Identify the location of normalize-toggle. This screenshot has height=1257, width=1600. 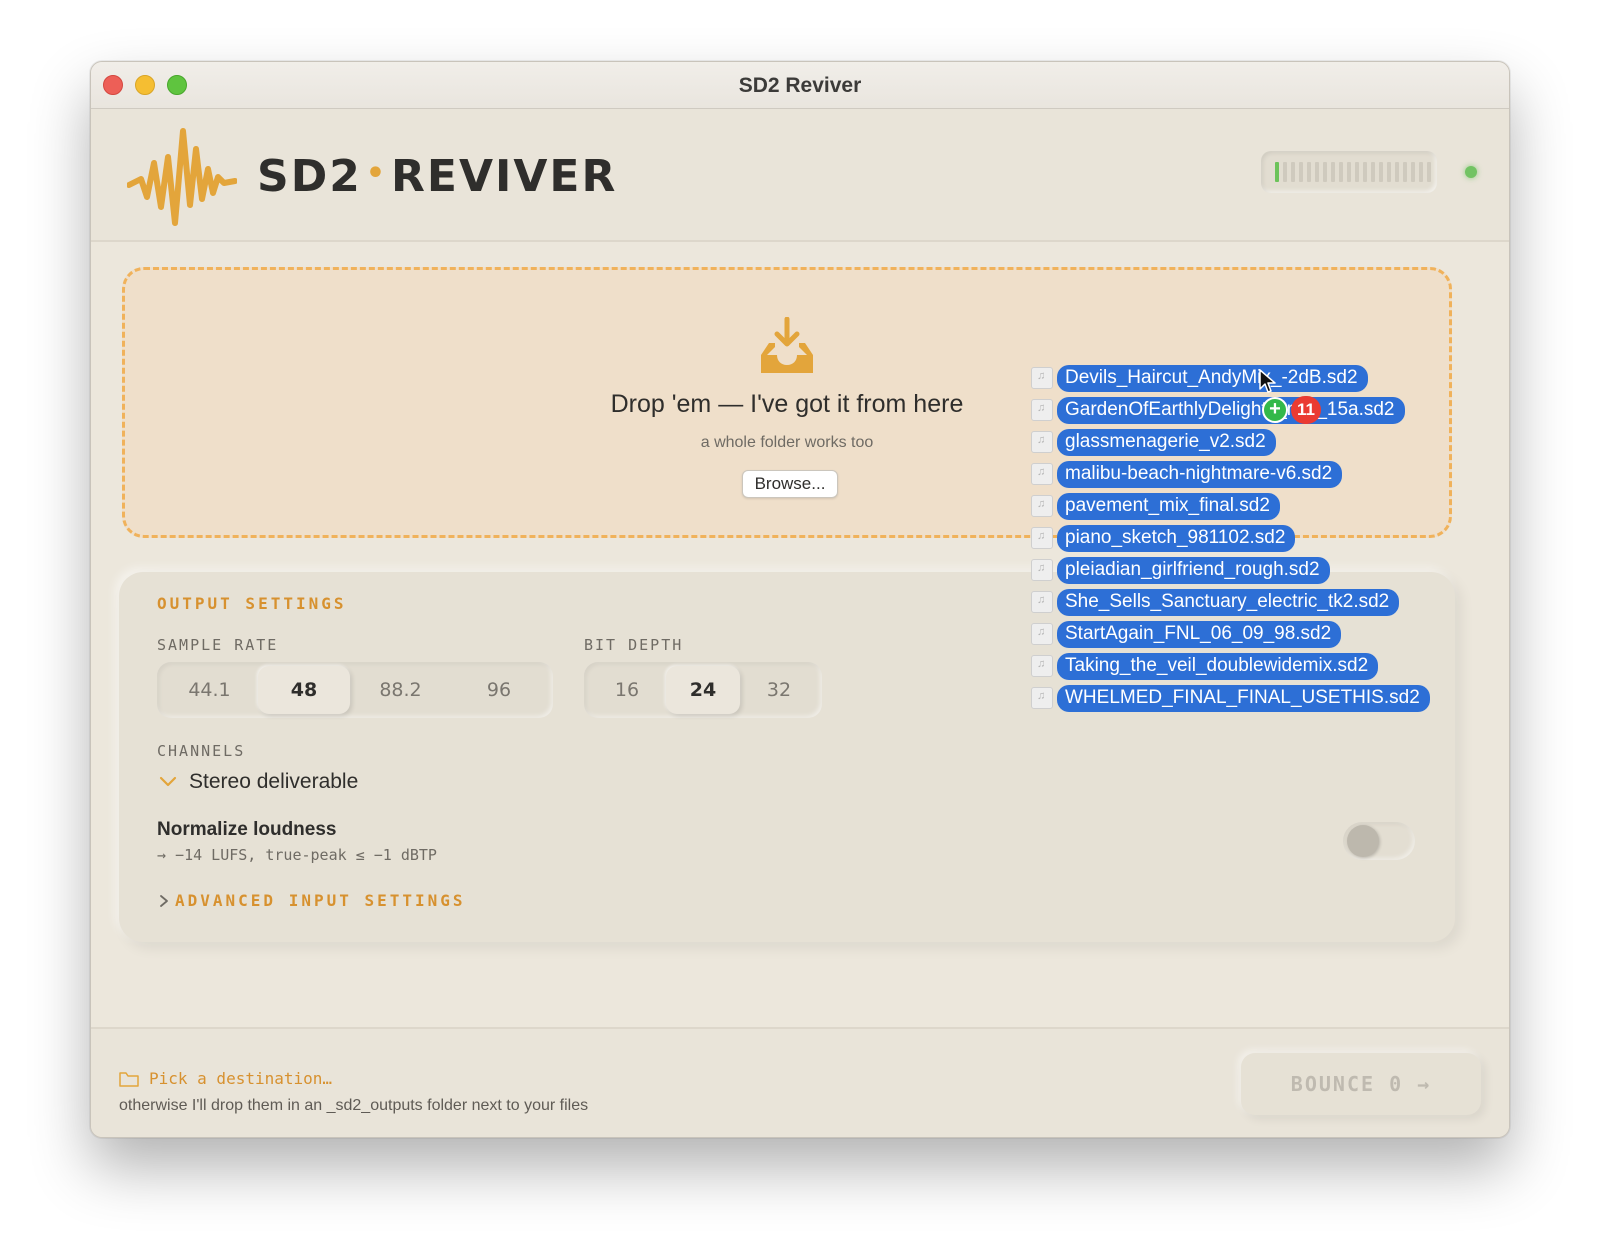
(1379, 841).